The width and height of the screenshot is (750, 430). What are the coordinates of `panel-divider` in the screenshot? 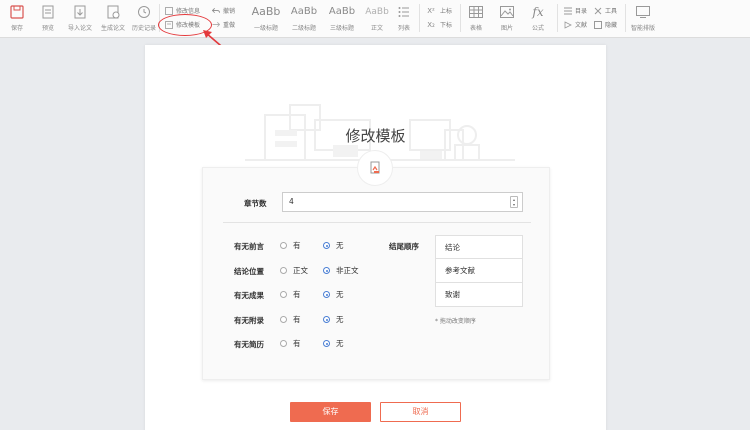 It's located at (377, 222).